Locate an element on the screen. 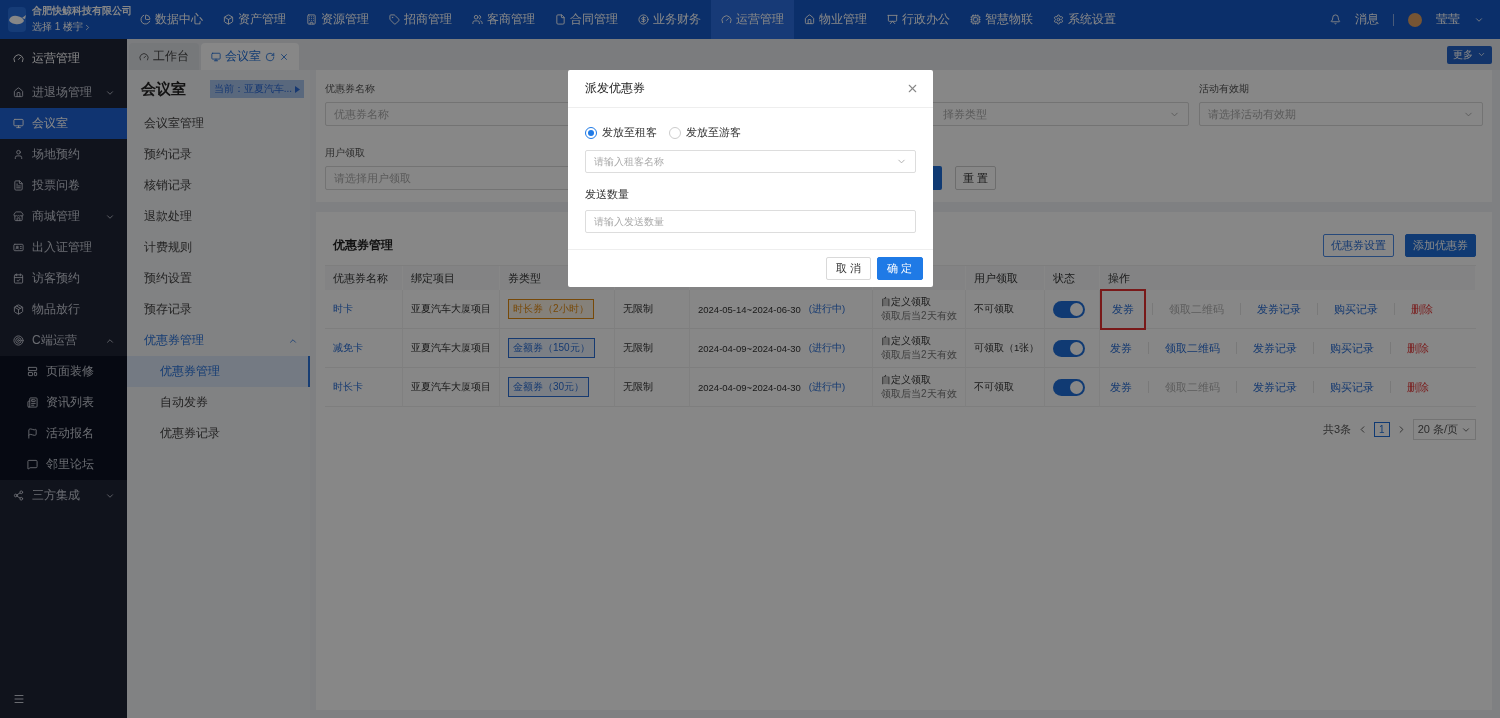 This screenshot has height=718, width=1500. dialog-title: 派发优惠券 is located at coordinates (614, 88).